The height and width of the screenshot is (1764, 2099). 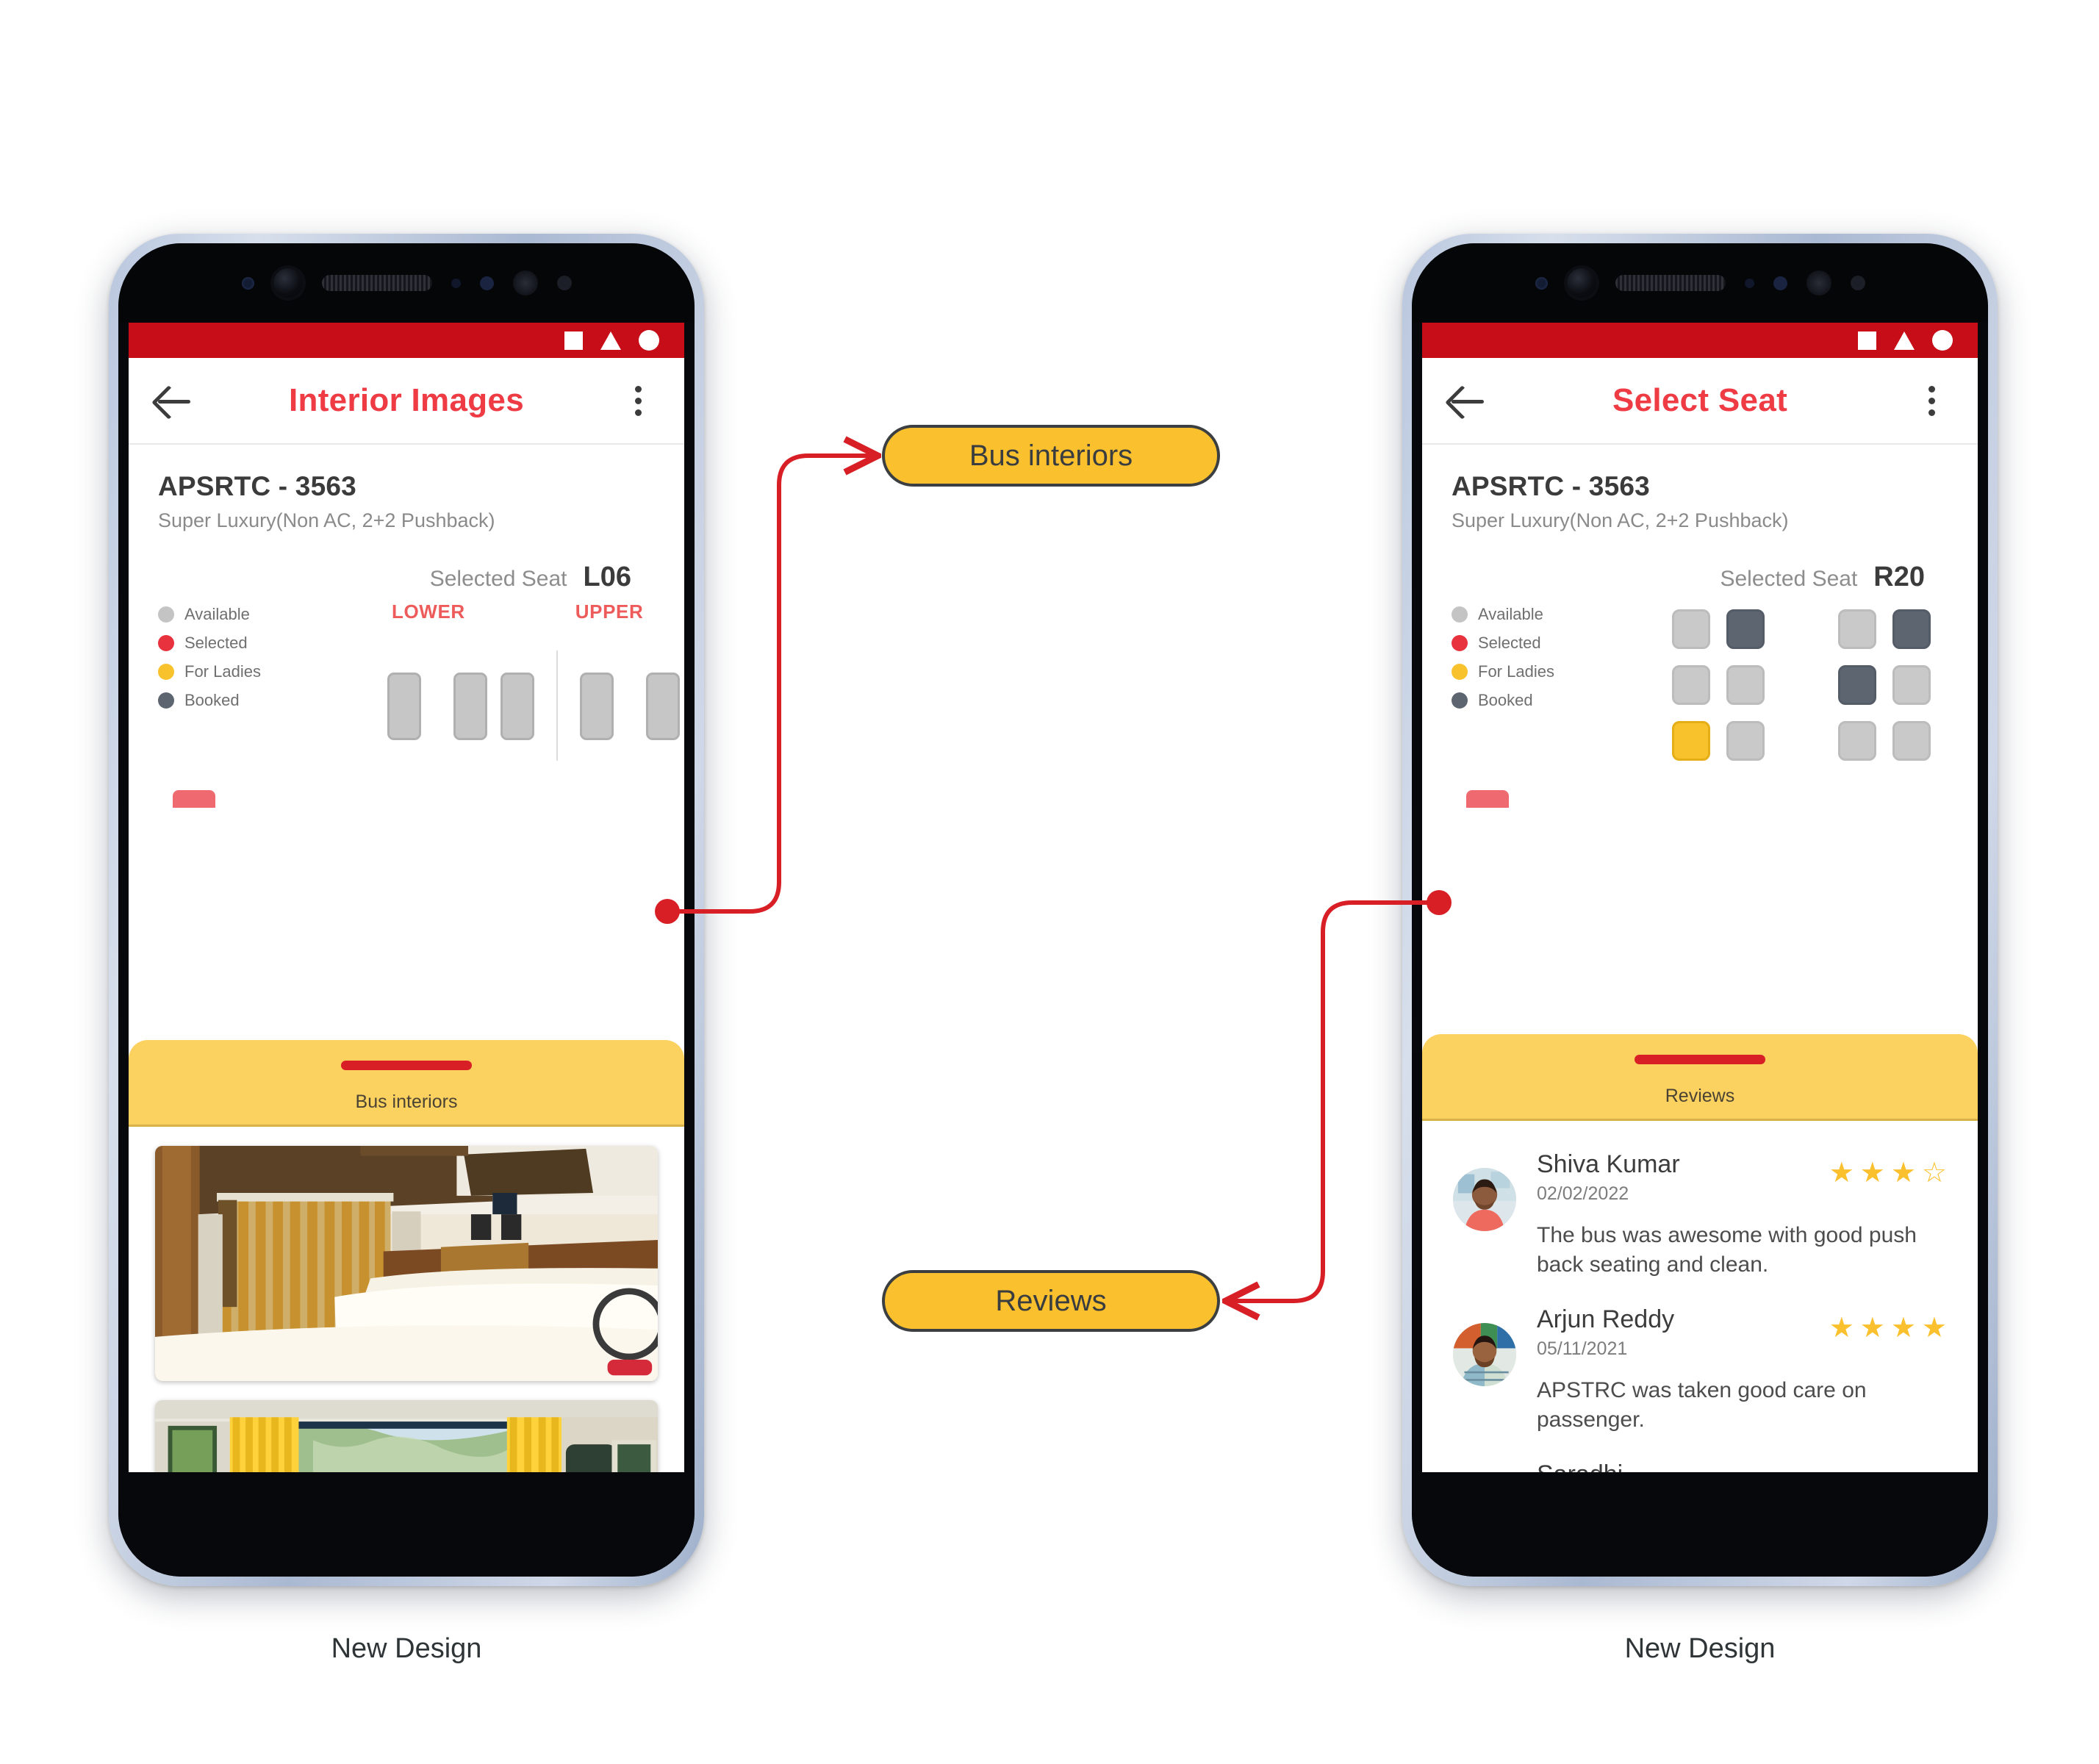 I want to click on legend-dot-selected, so click(x=1460, y=643).